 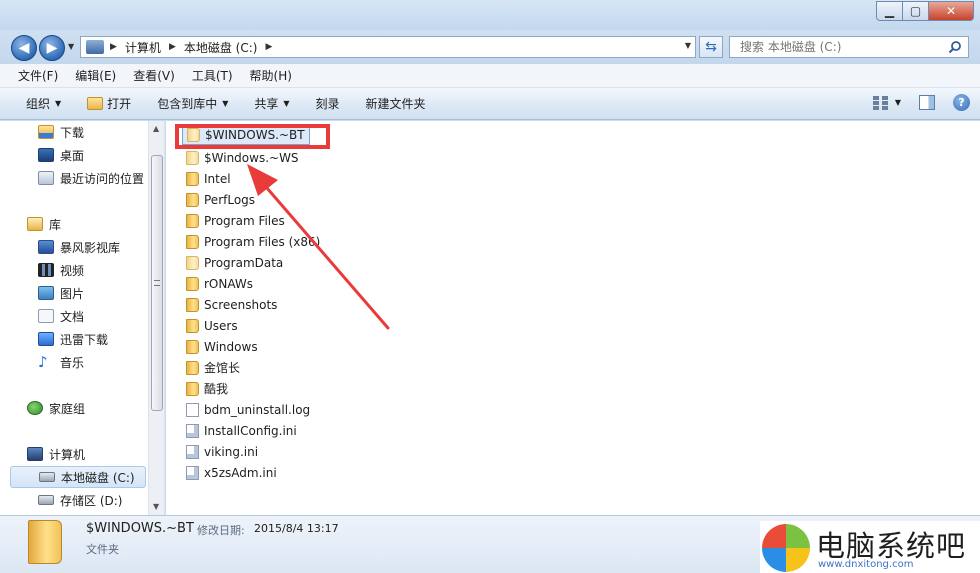 What do you see at coordinates (80, 500) in the screenshot?
I see `sidebar-item-storage-d: 存储区 (D:)` at bounding box center [80, 500].